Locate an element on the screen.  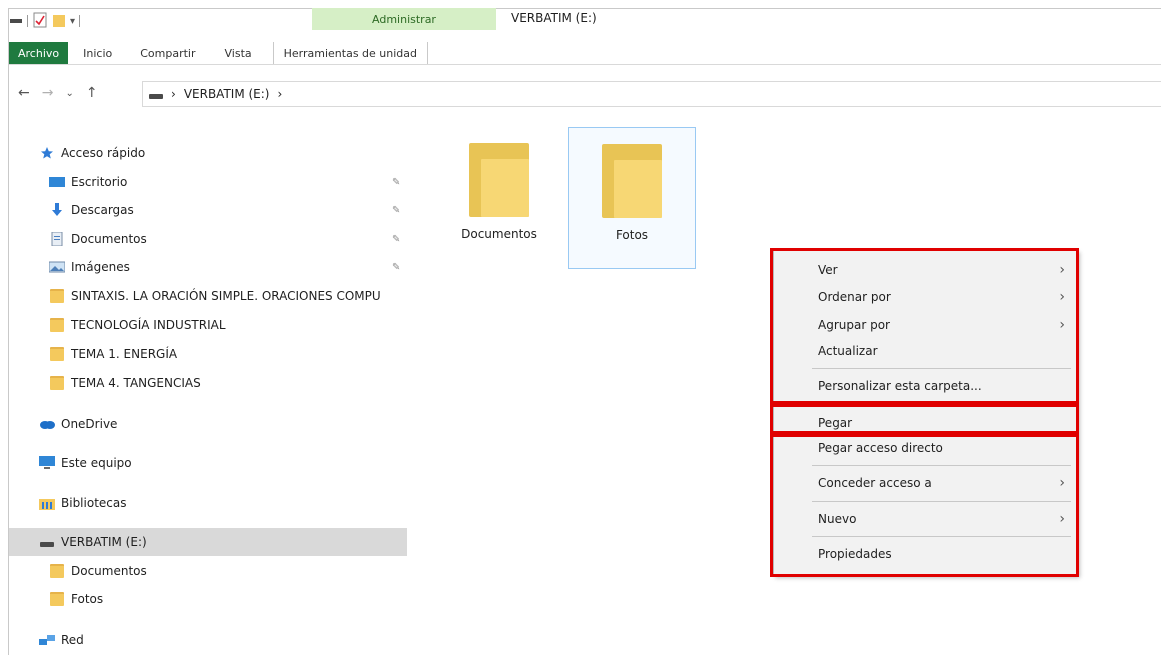
download-icon is located at coordinates (57, 210).